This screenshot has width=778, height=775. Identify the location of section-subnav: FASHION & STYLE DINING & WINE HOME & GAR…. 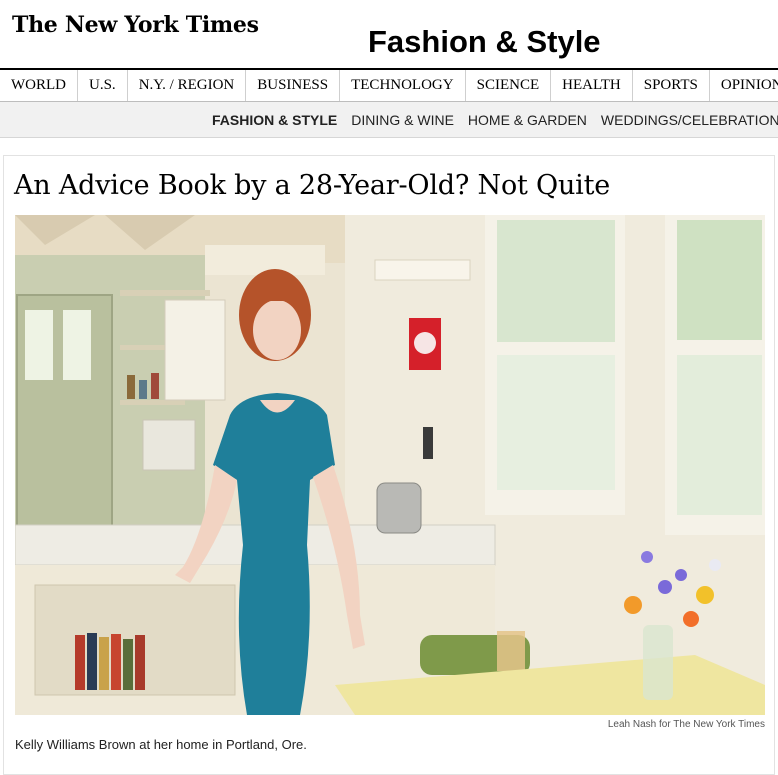
(389, 120).